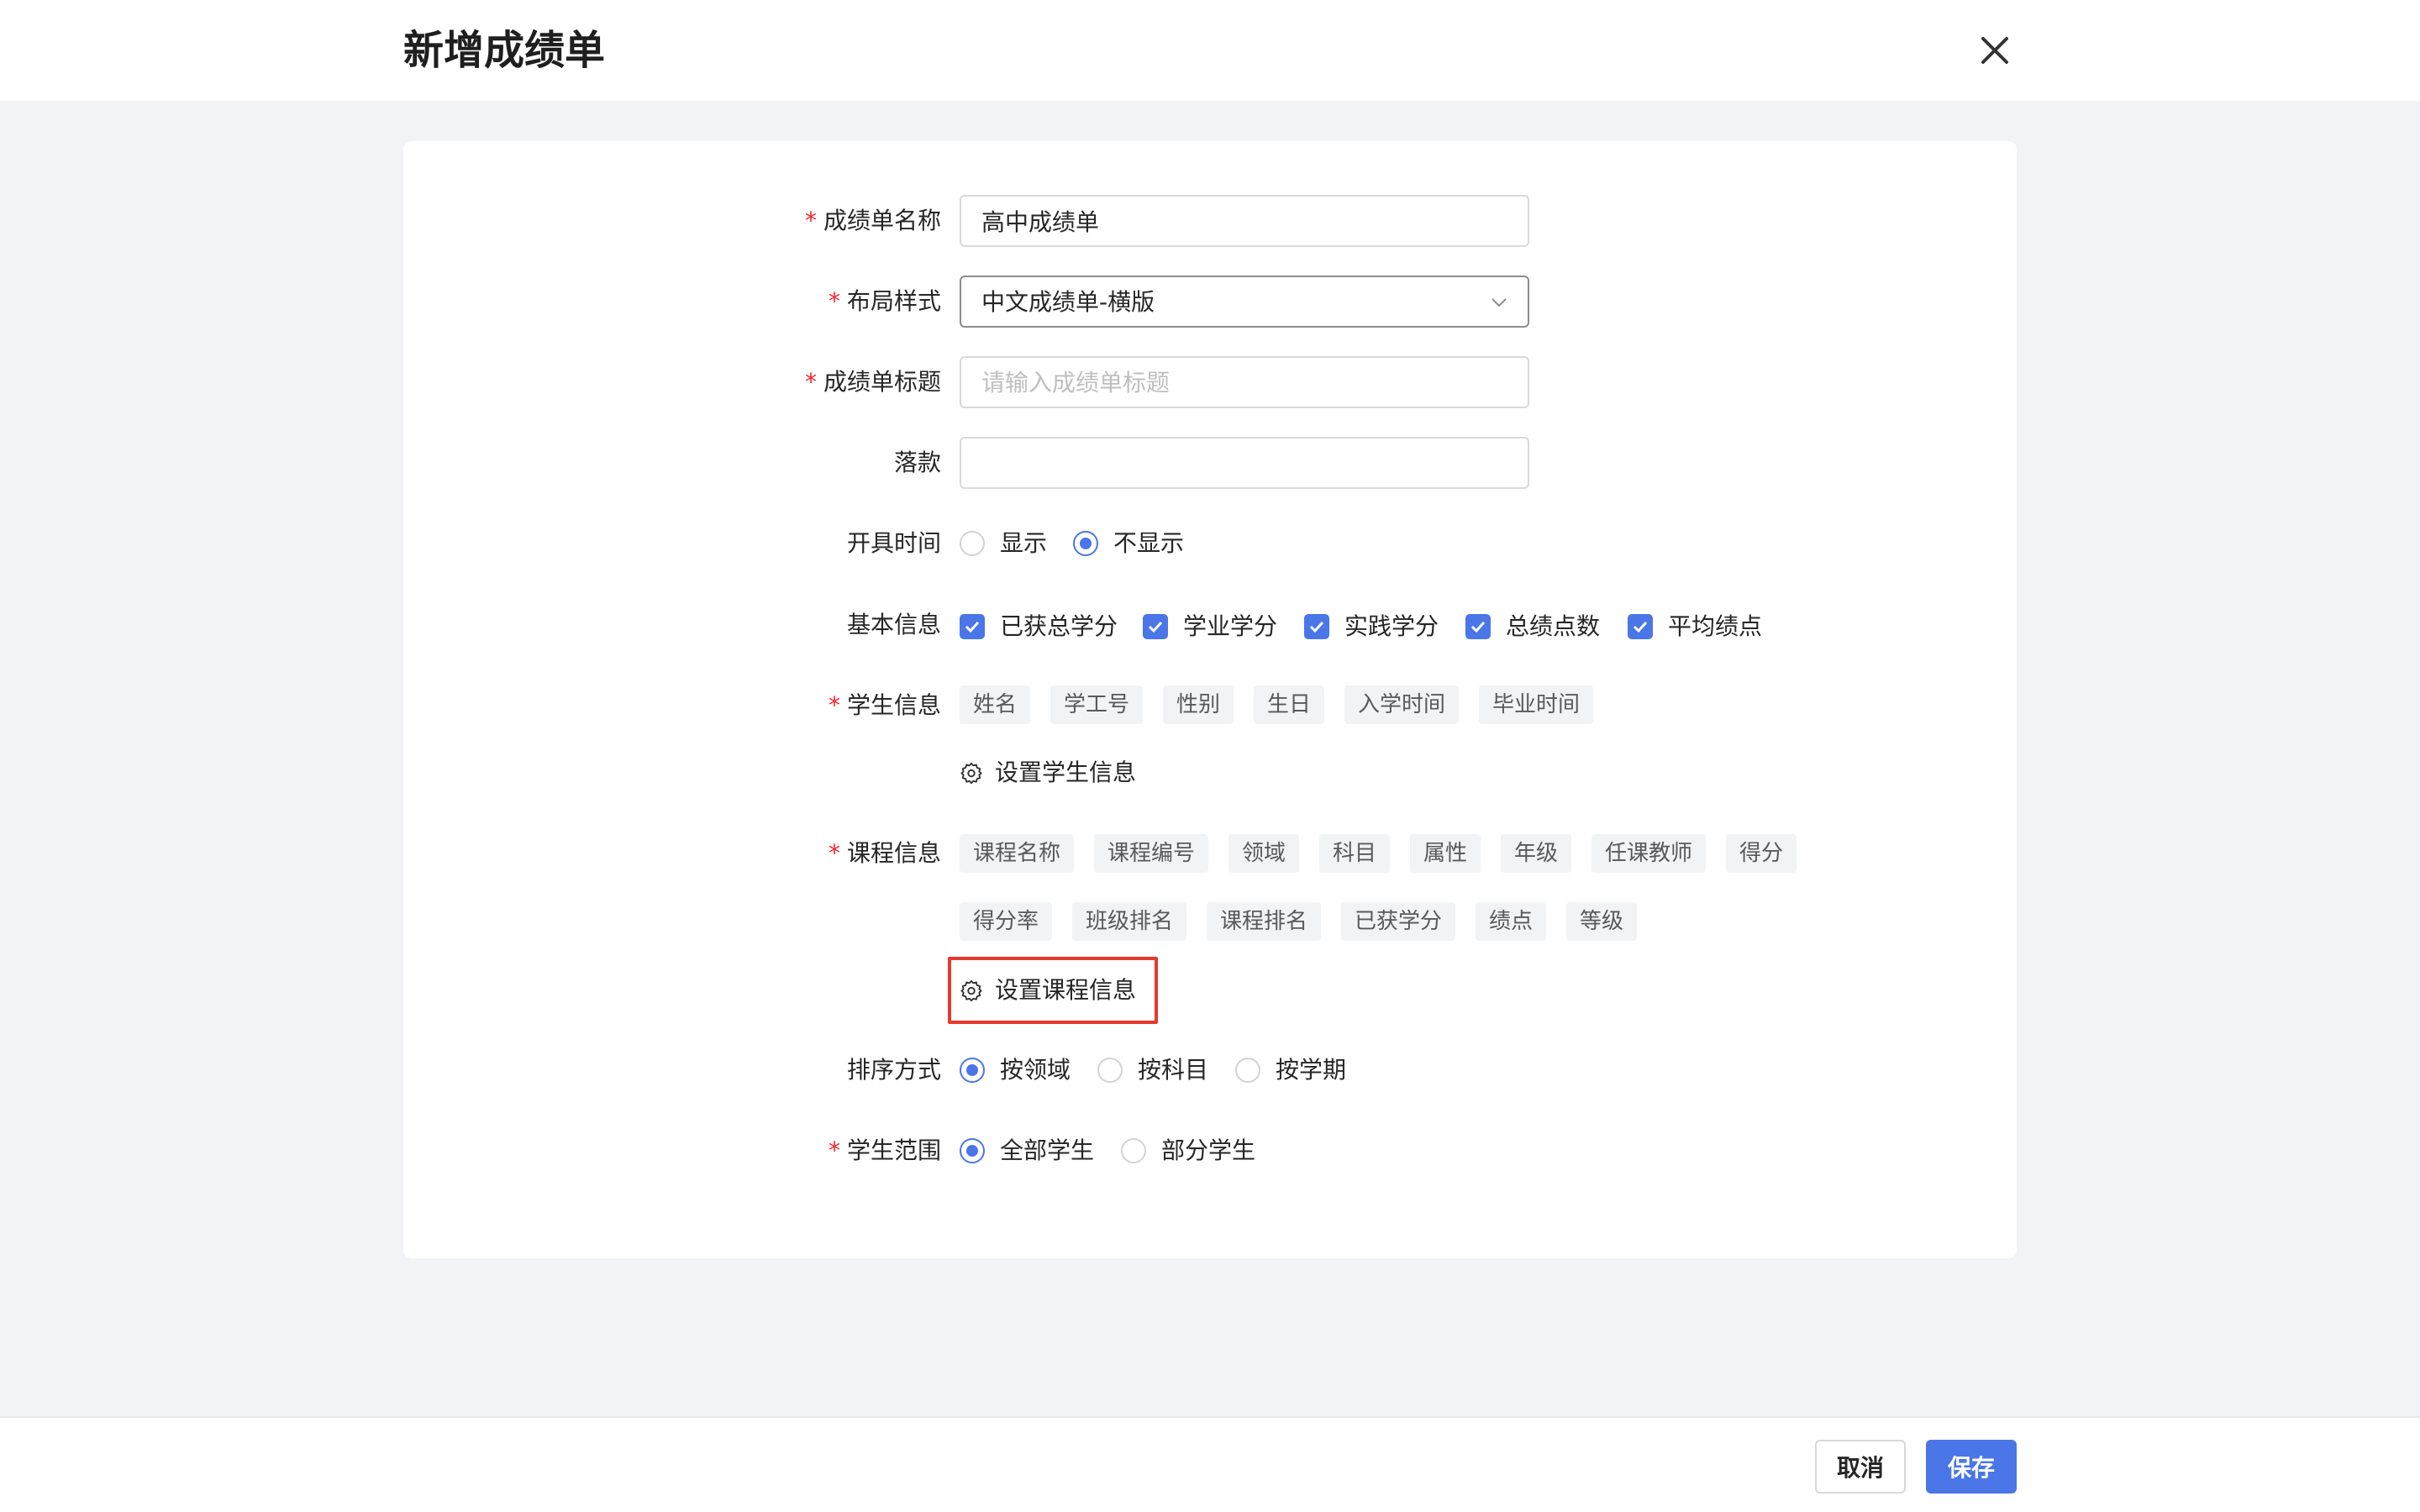  I want to click on issue-time-label: 开具时间, so click(894, 543).